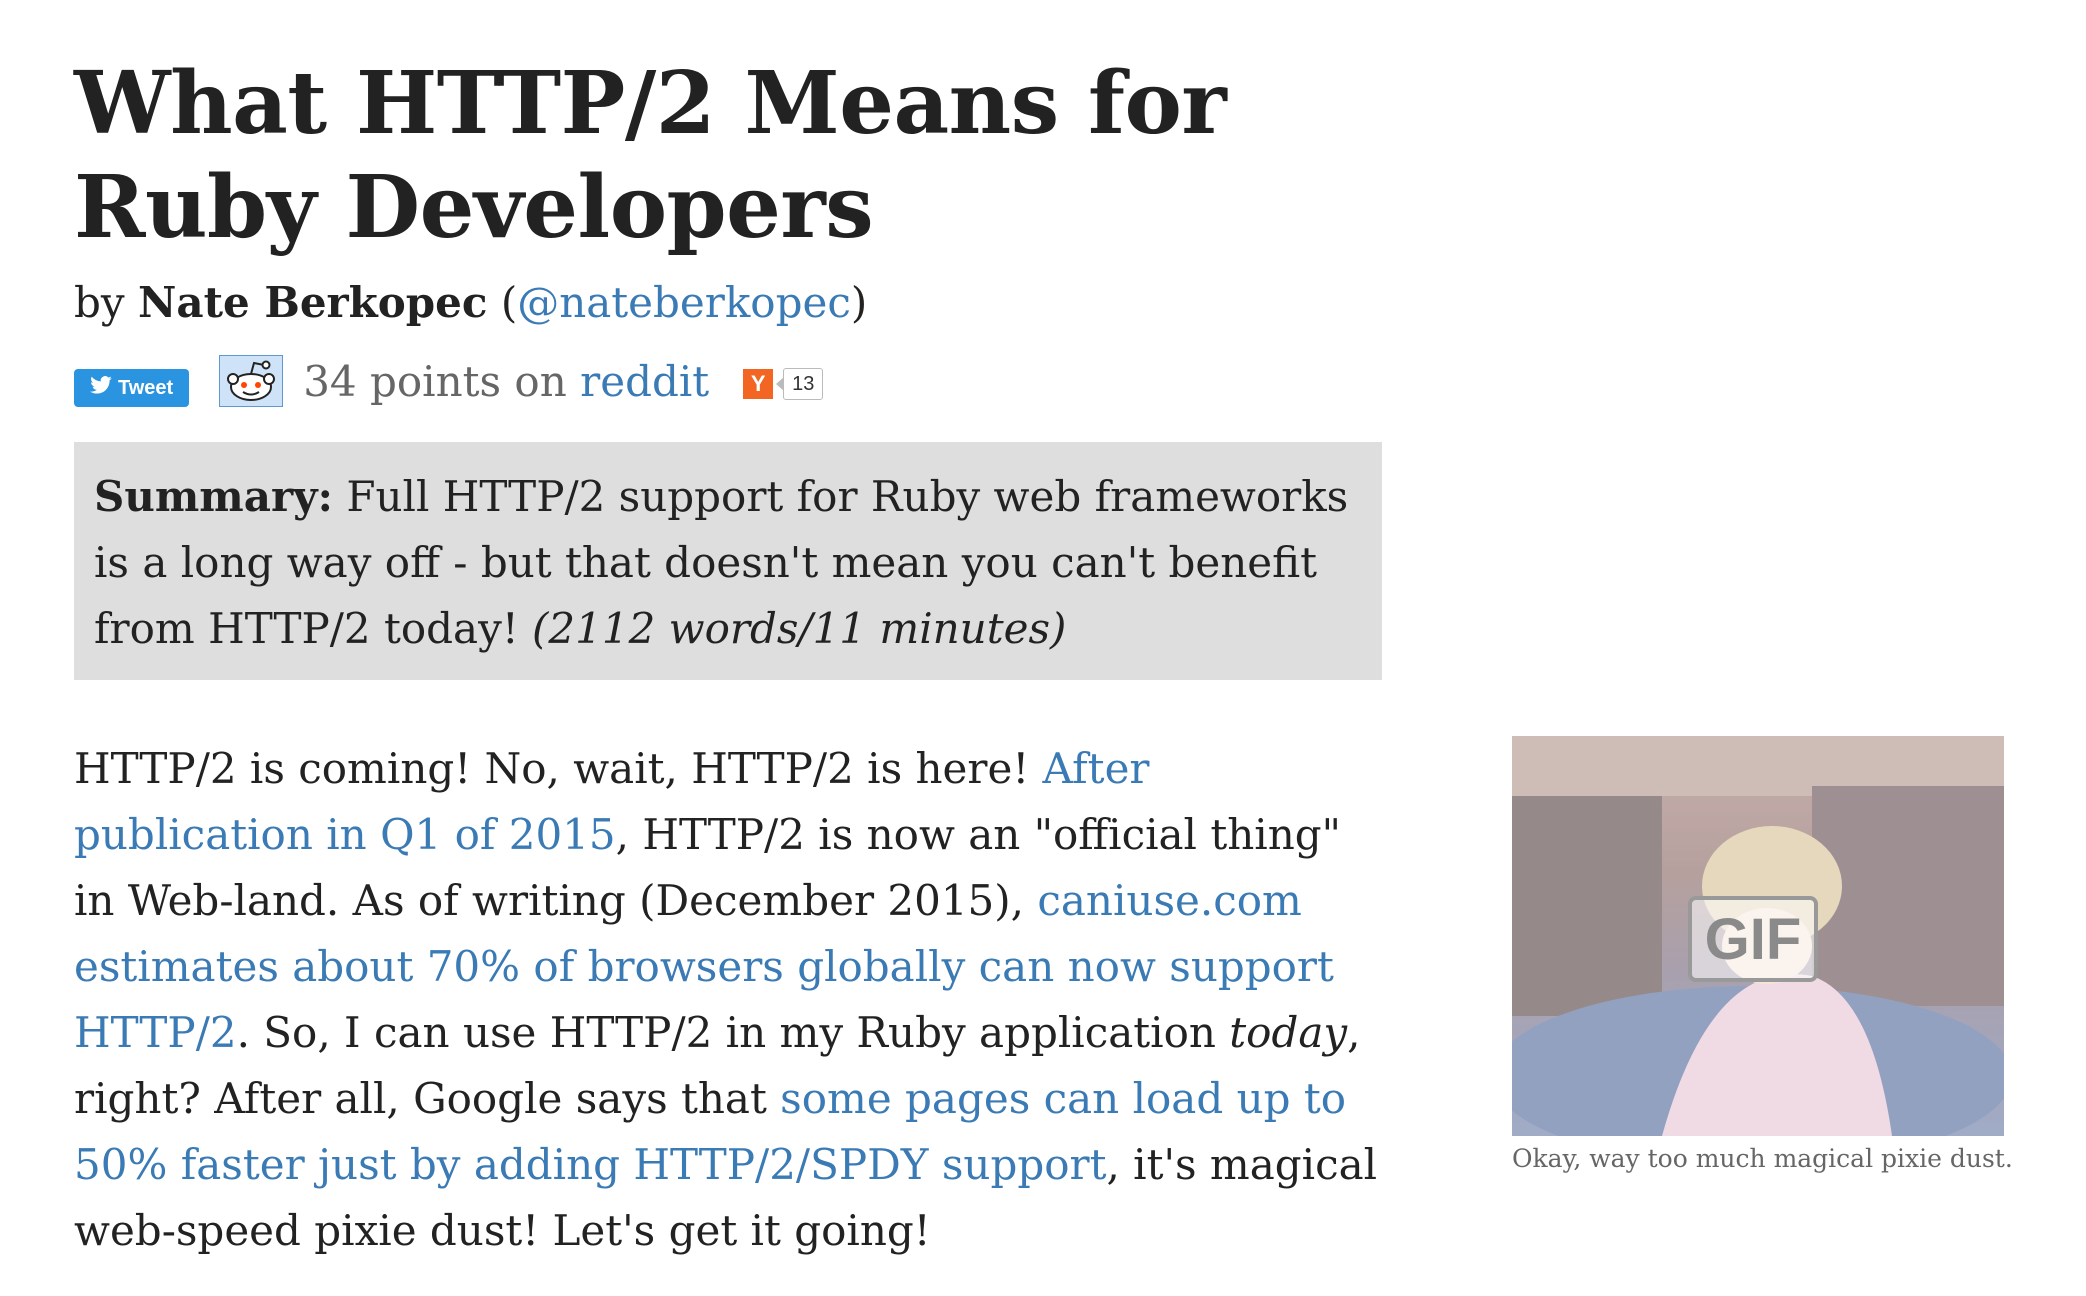  What do you see at coordinates (99, 302) in the screenshot?
I see `byline-by: by` at bounding box center [99, 302].